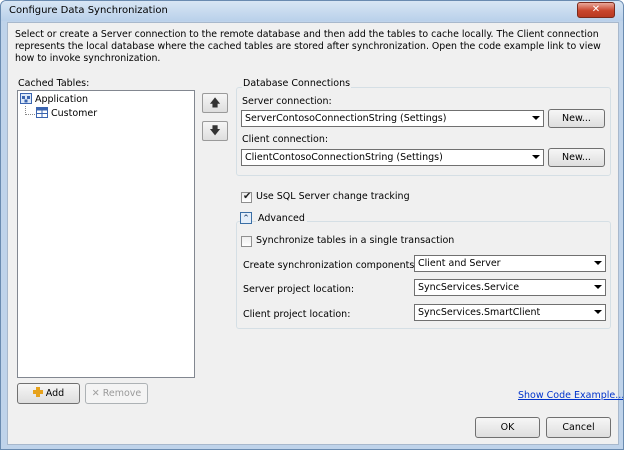 The image size is (624, 450). I want to click on tree-item-customer: Customer, so click(66, 113).